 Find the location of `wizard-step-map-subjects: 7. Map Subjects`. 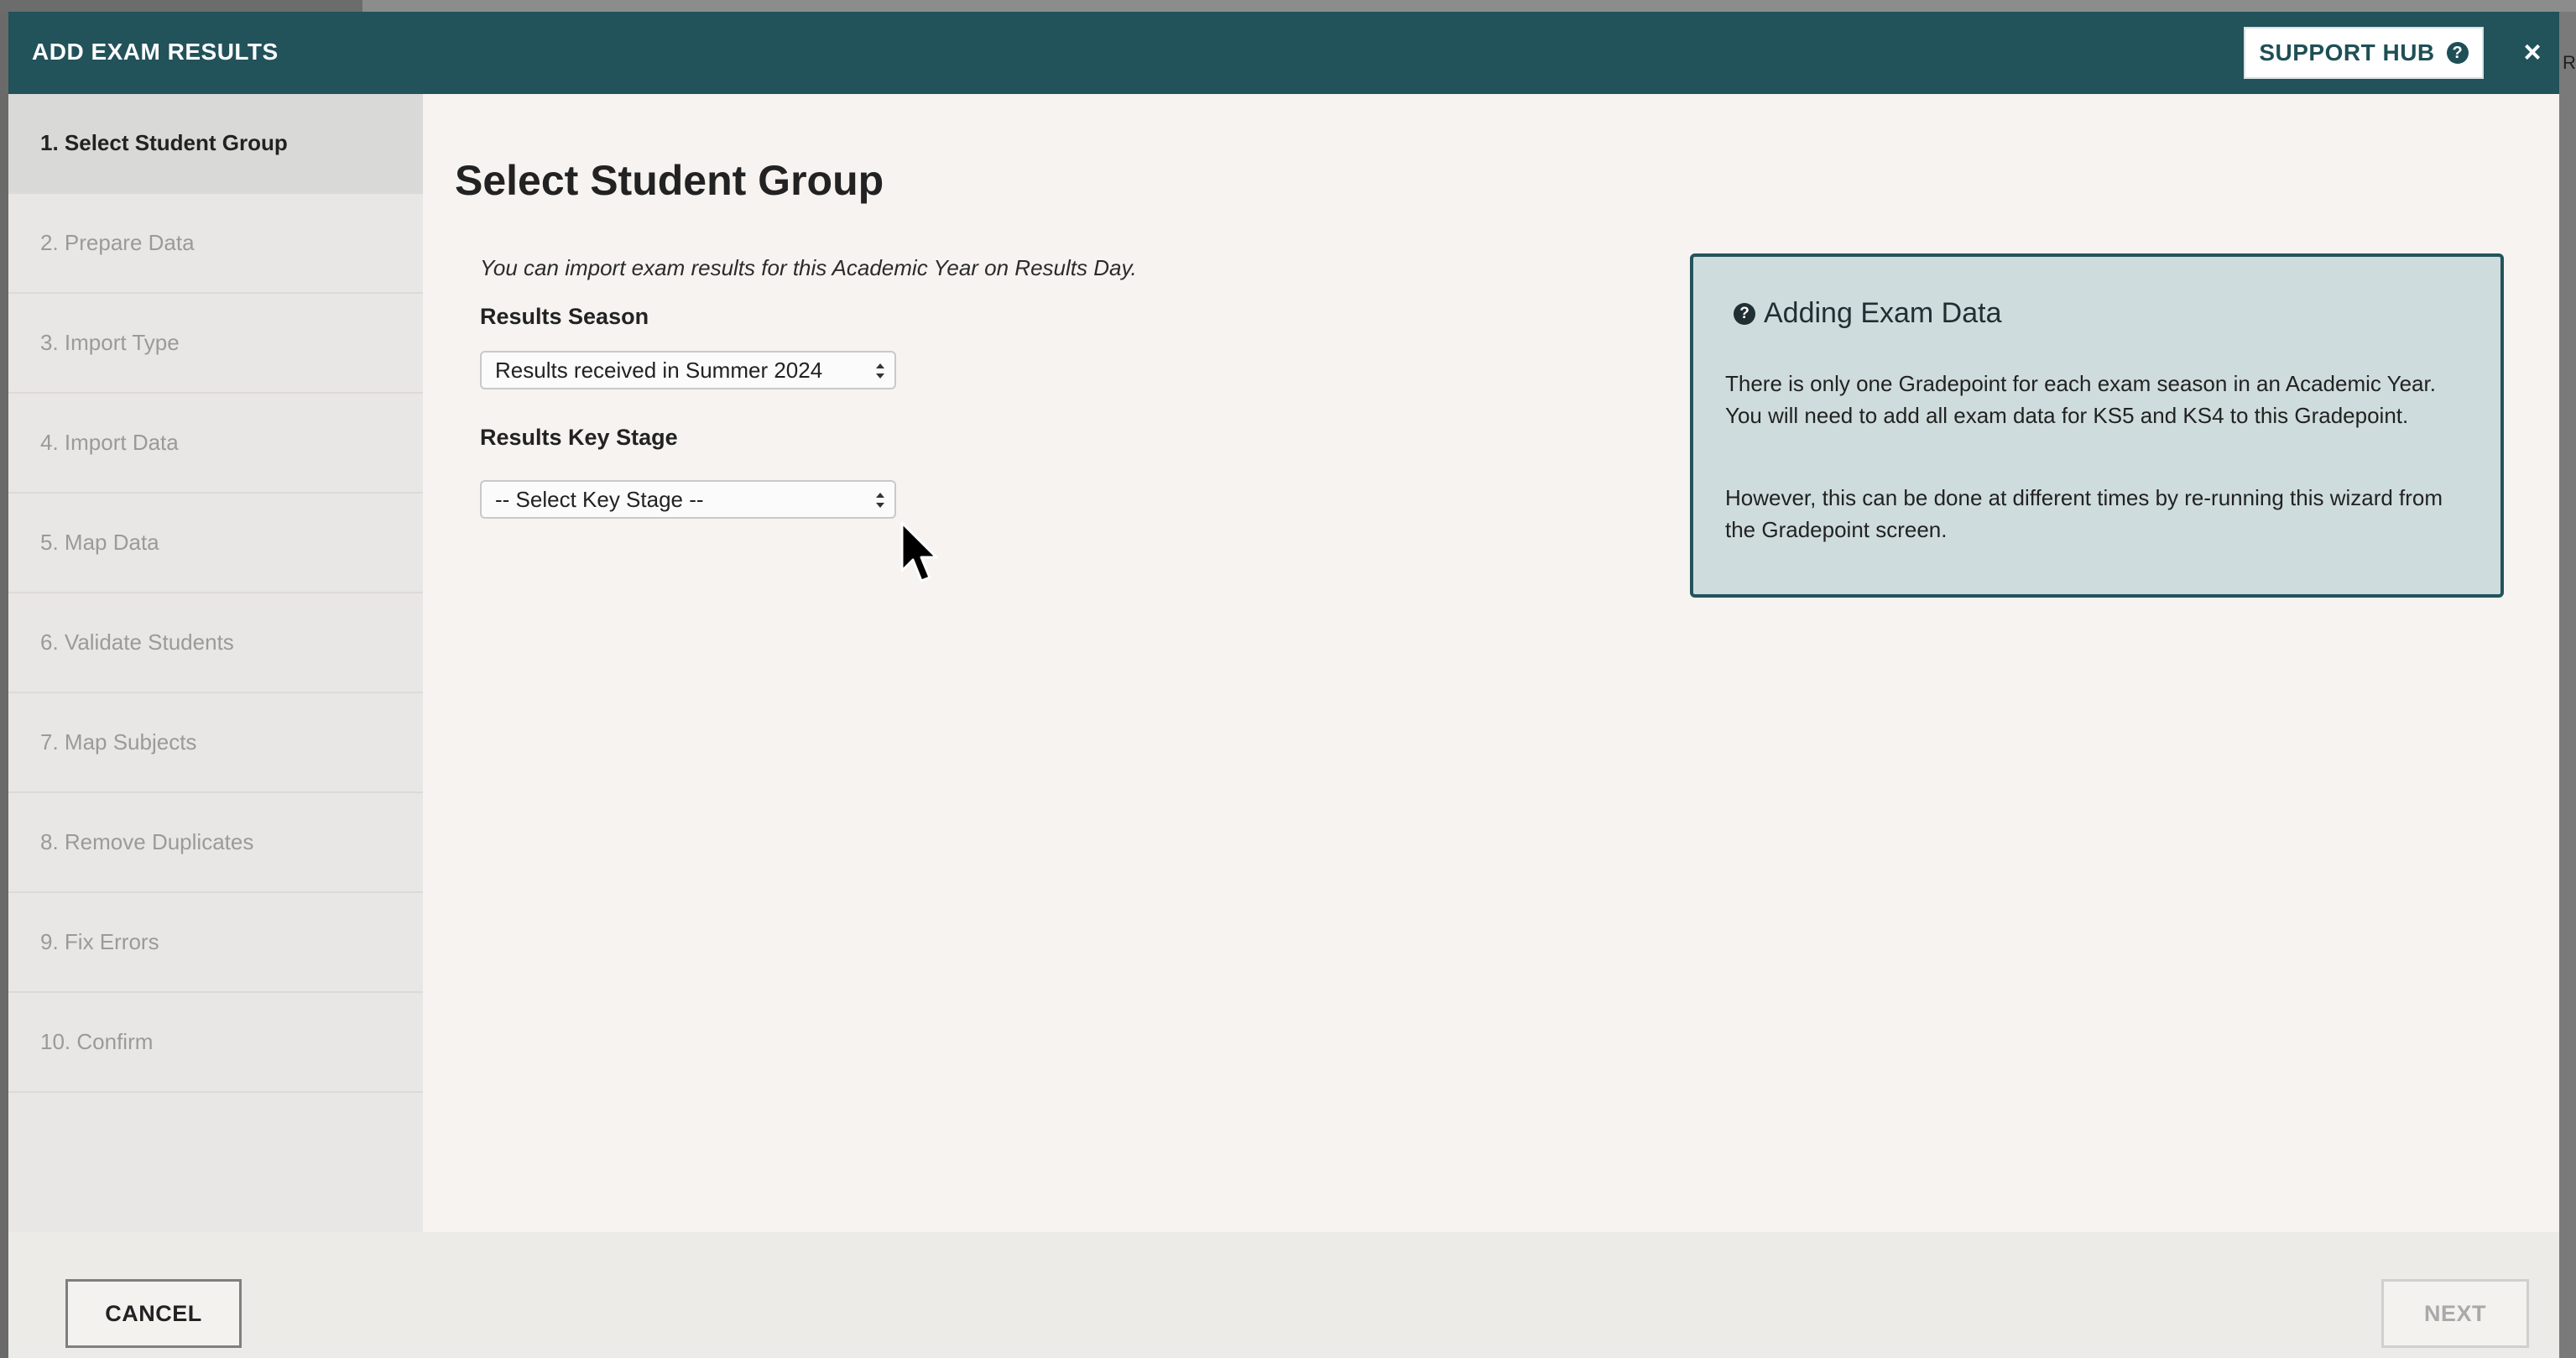

wizard-step-map-subjects: 7. Map Subjects is located at coordinates (215, 743).